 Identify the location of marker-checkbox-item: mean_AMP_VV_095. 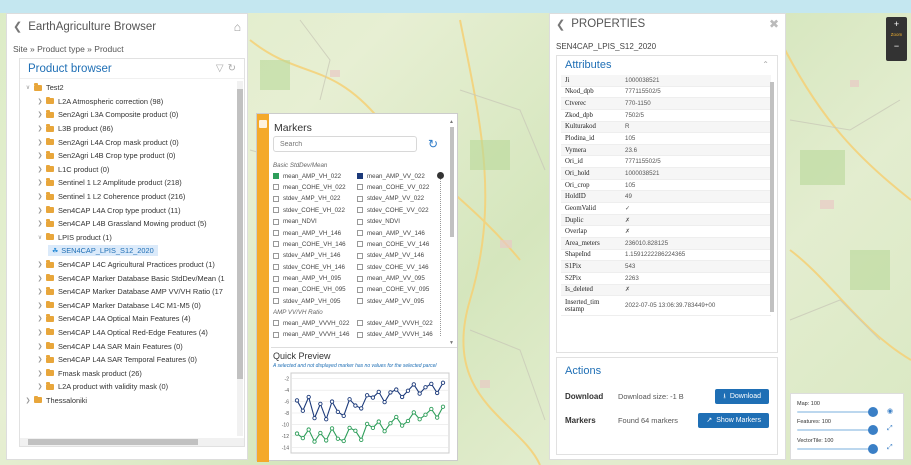
(399, 279).